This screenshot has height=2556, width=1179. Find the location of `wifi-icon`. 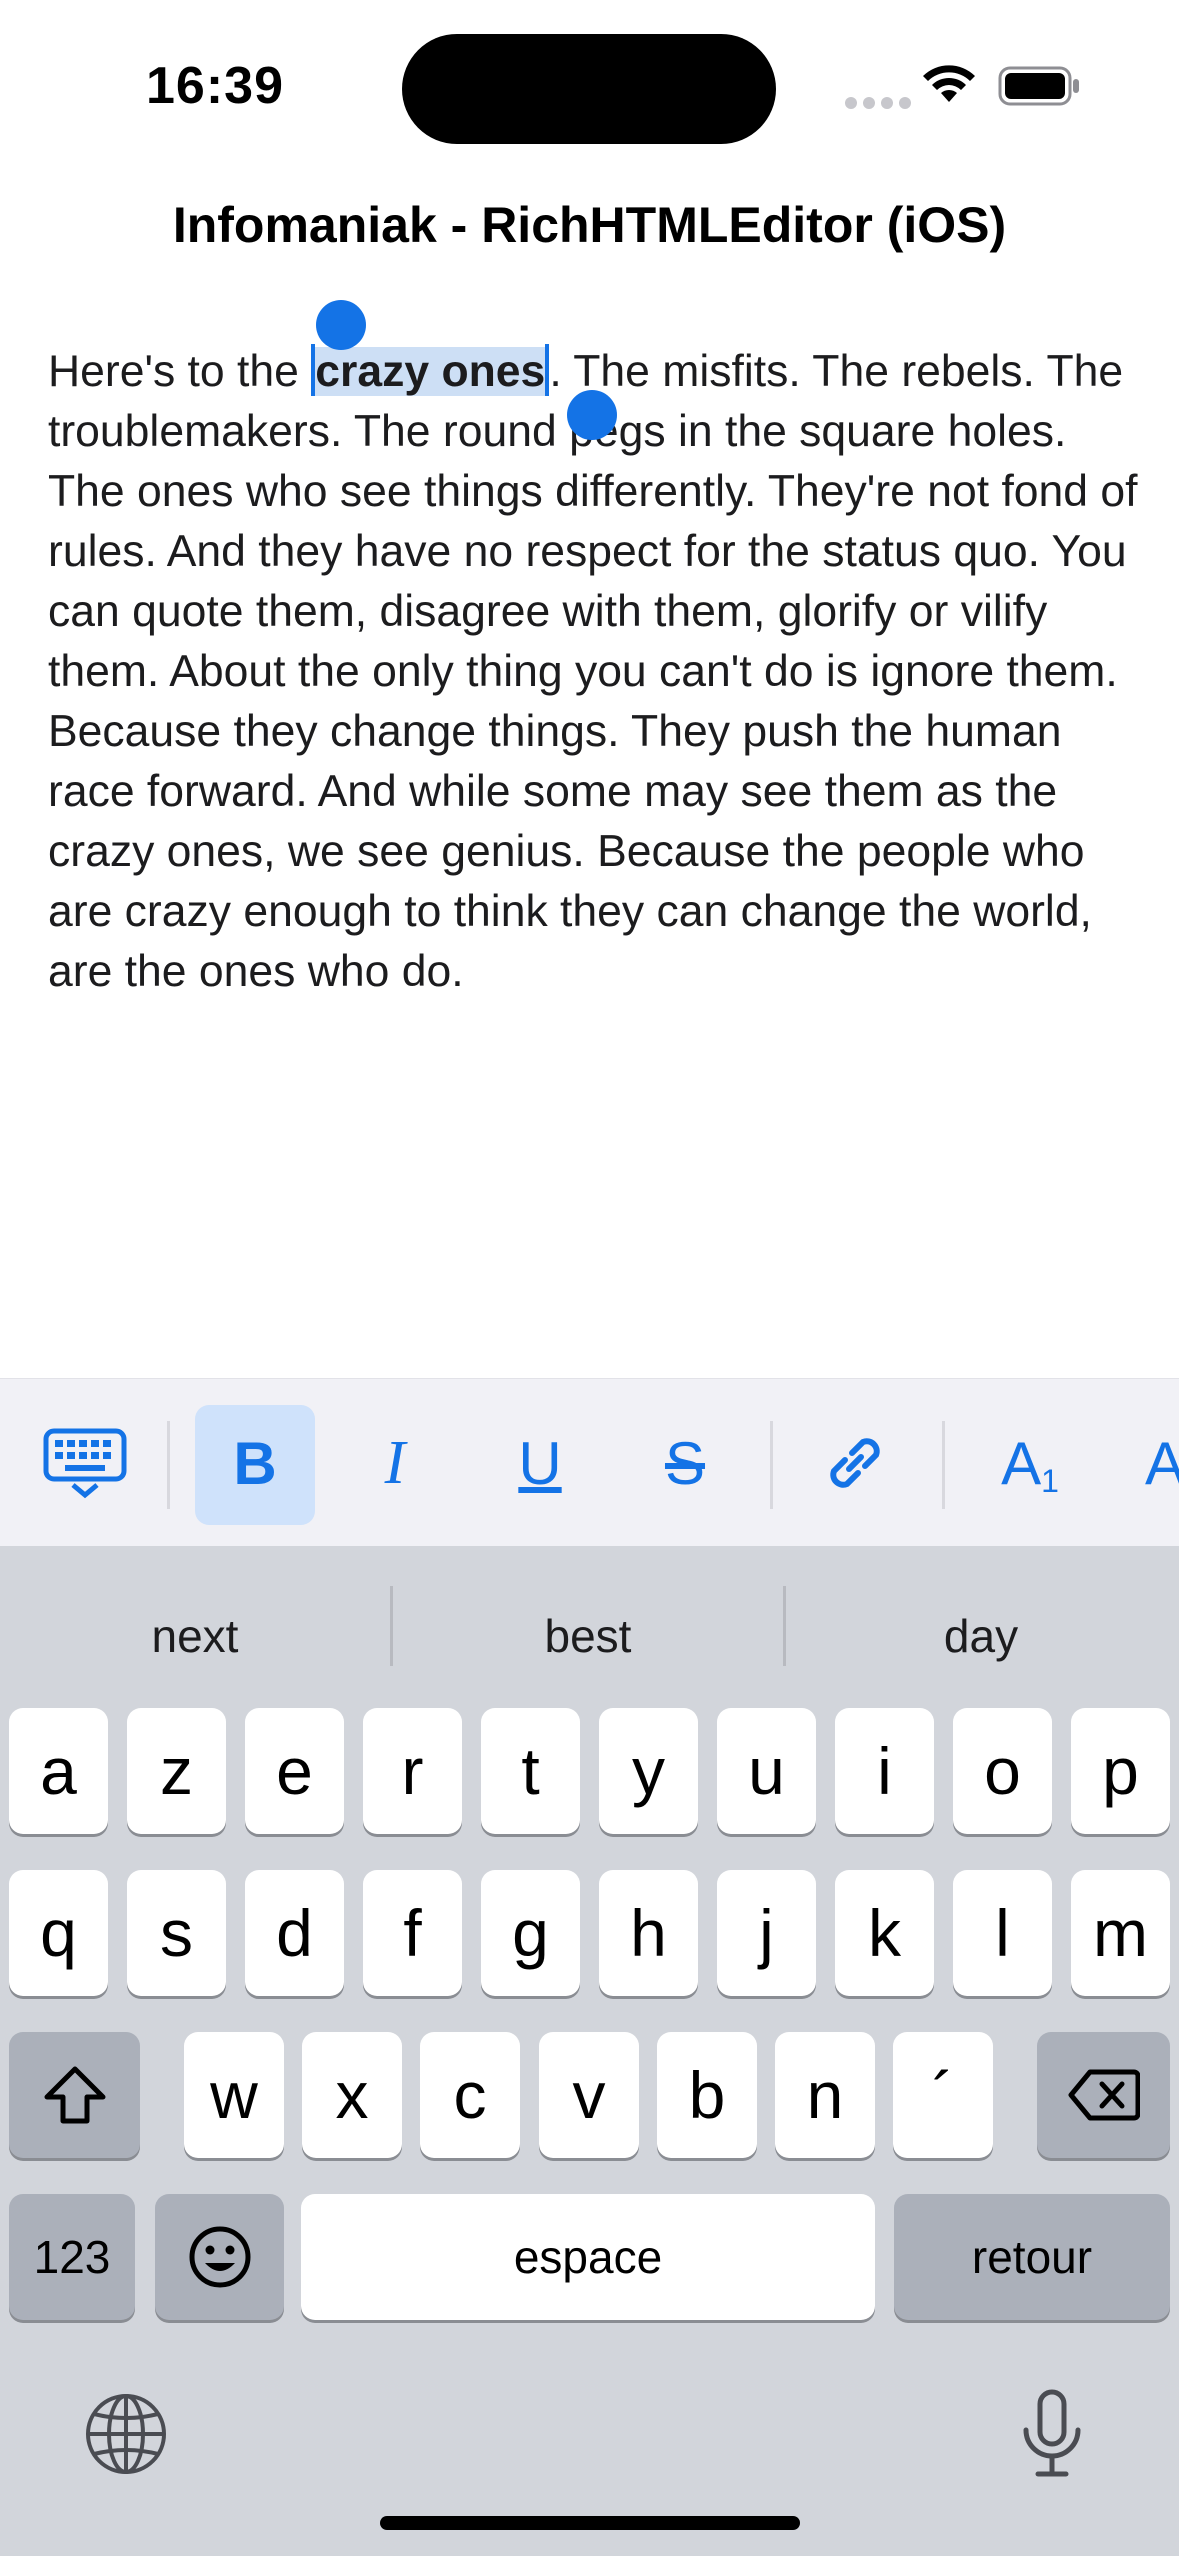

wifi-icon is located at coordinates (949, 83).